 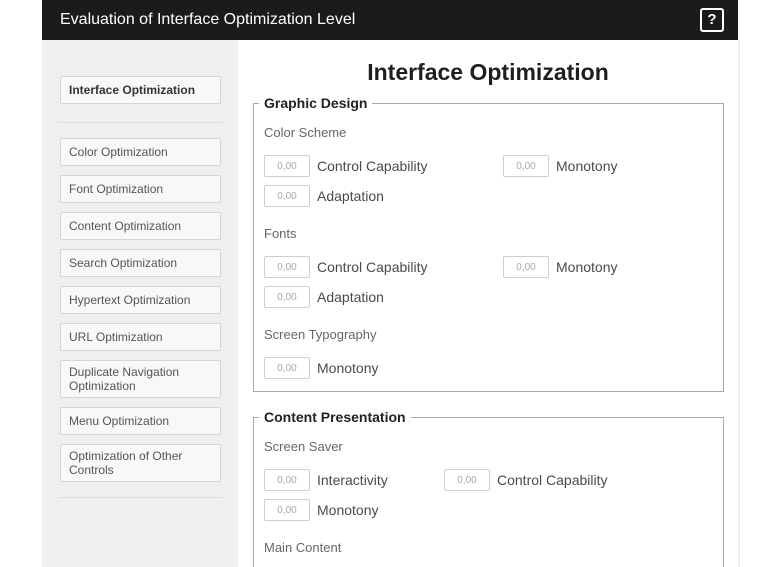 I want to click on sidebar-item-interface-optimization: Interface Optimization, so click(x=140, y=90).